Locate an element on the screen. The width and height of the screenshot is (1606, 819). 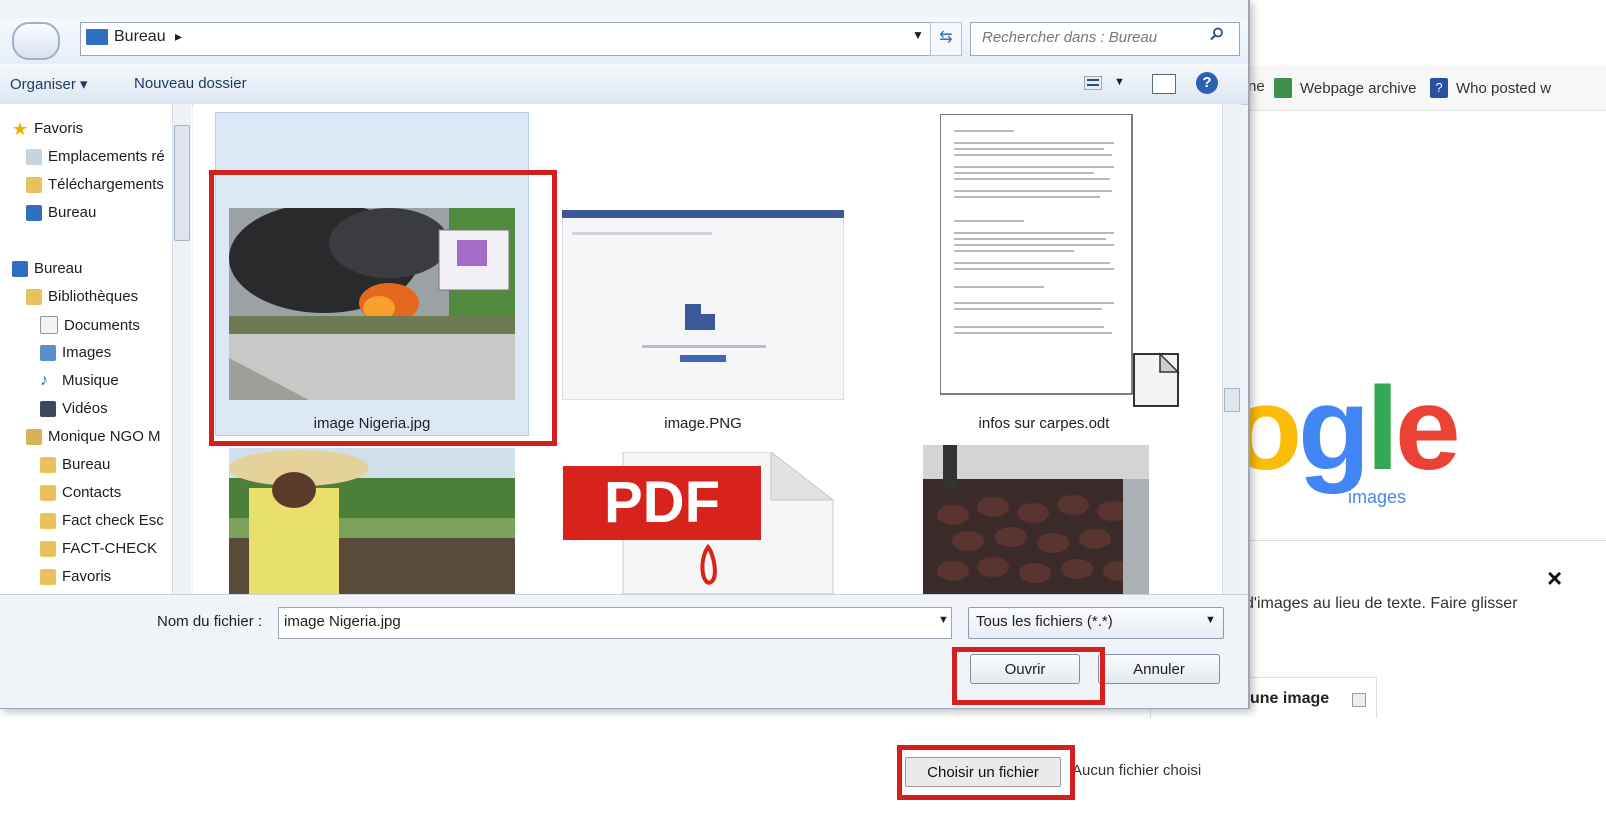
bookmark-webpage-archive: Webpage archive is located at coordinates (1345, 88).